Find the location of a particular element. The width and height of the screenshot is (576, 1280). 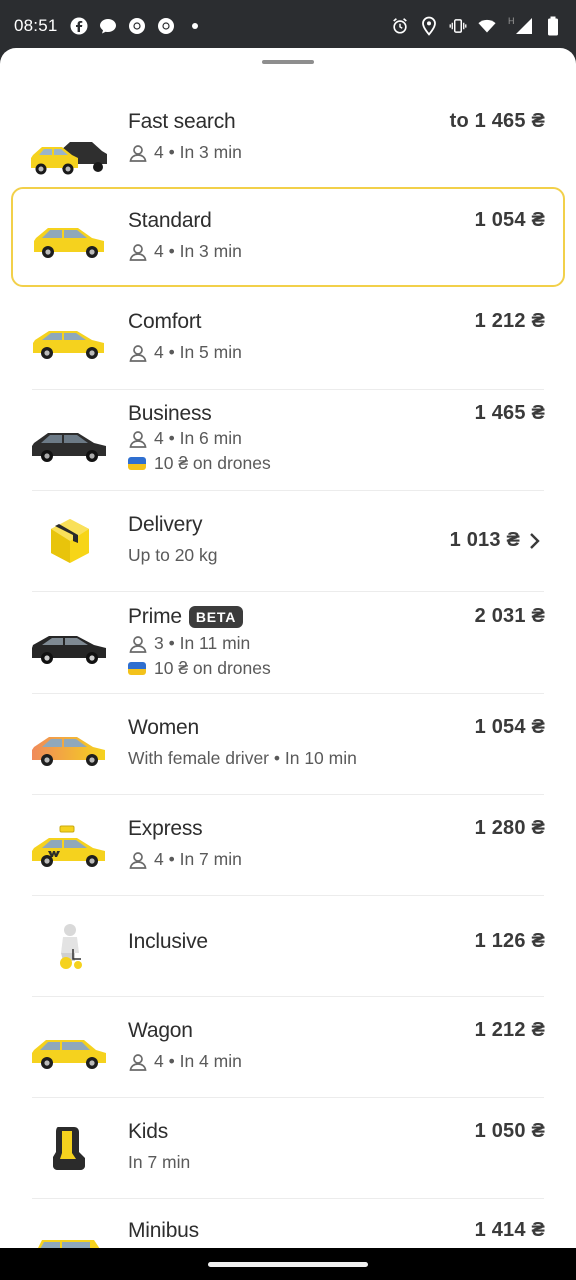

tariff-title: Wagon is located at coordinates (160, 1030).